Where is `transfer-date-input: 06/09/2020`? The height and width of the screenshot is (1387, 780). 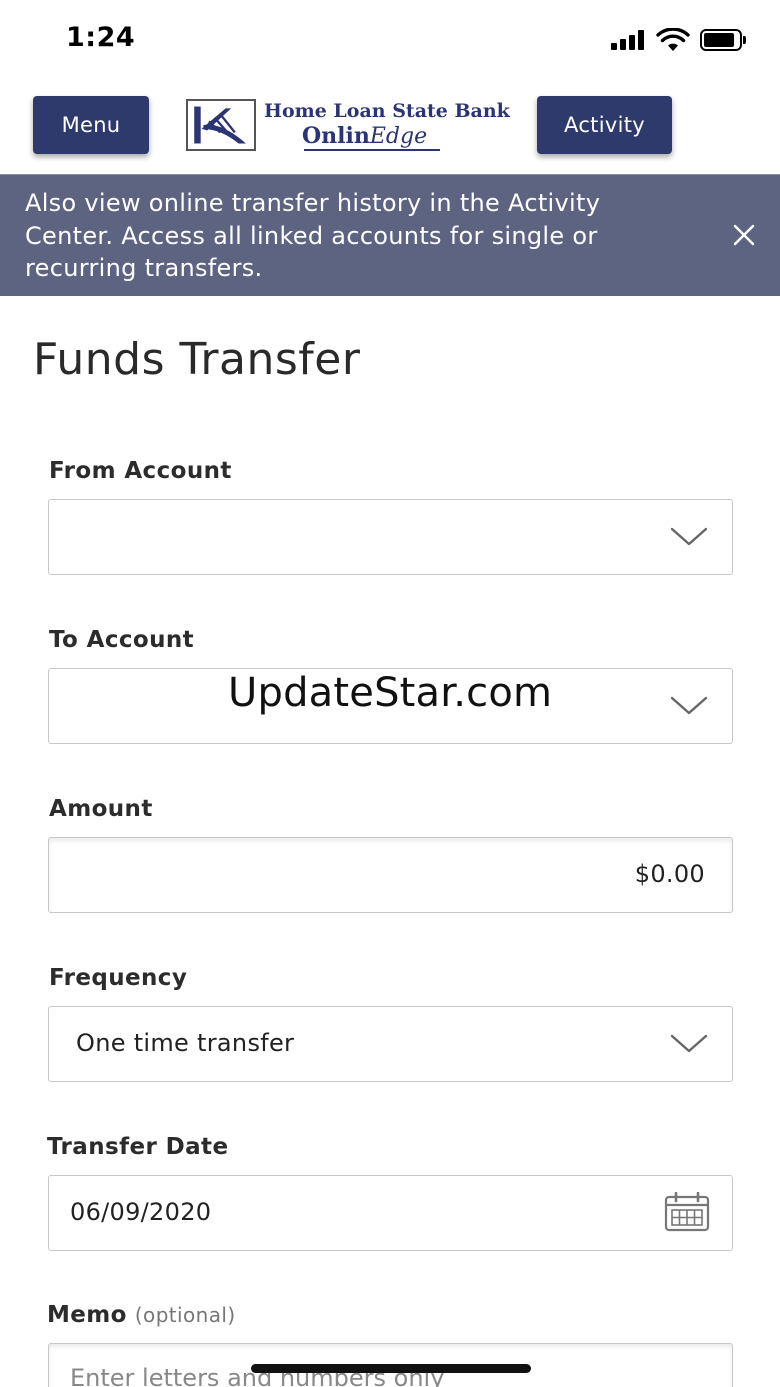
transfer-date-input: 06/09/2020 is located at coordinates (390, 1213).